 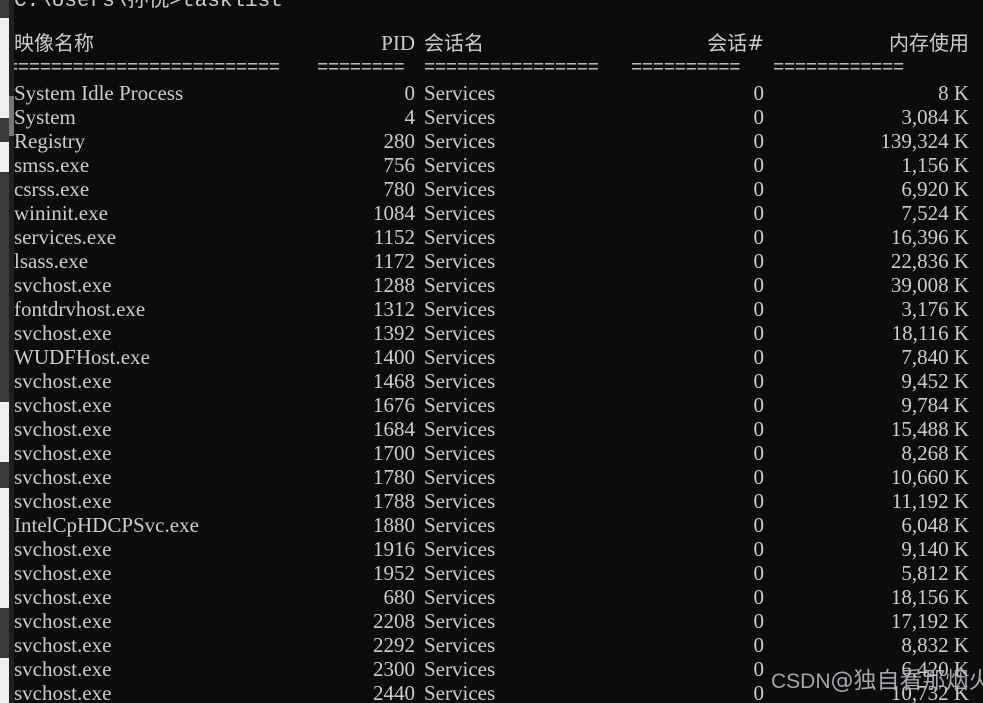 What do you see at coordinates (491, 525) in the screenshot?
I see `process-row: IntelCpHDCPSvc.exe 1880 Services 0 6,048 K` at bounding box center [491, 525].